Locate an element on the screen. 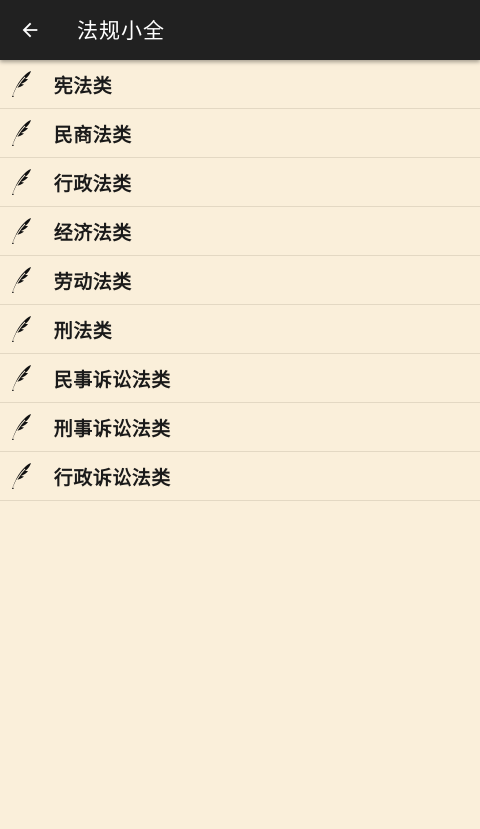 The image size is (480, 829). page-title: 法规小全 is located at coordinates (121, 31).